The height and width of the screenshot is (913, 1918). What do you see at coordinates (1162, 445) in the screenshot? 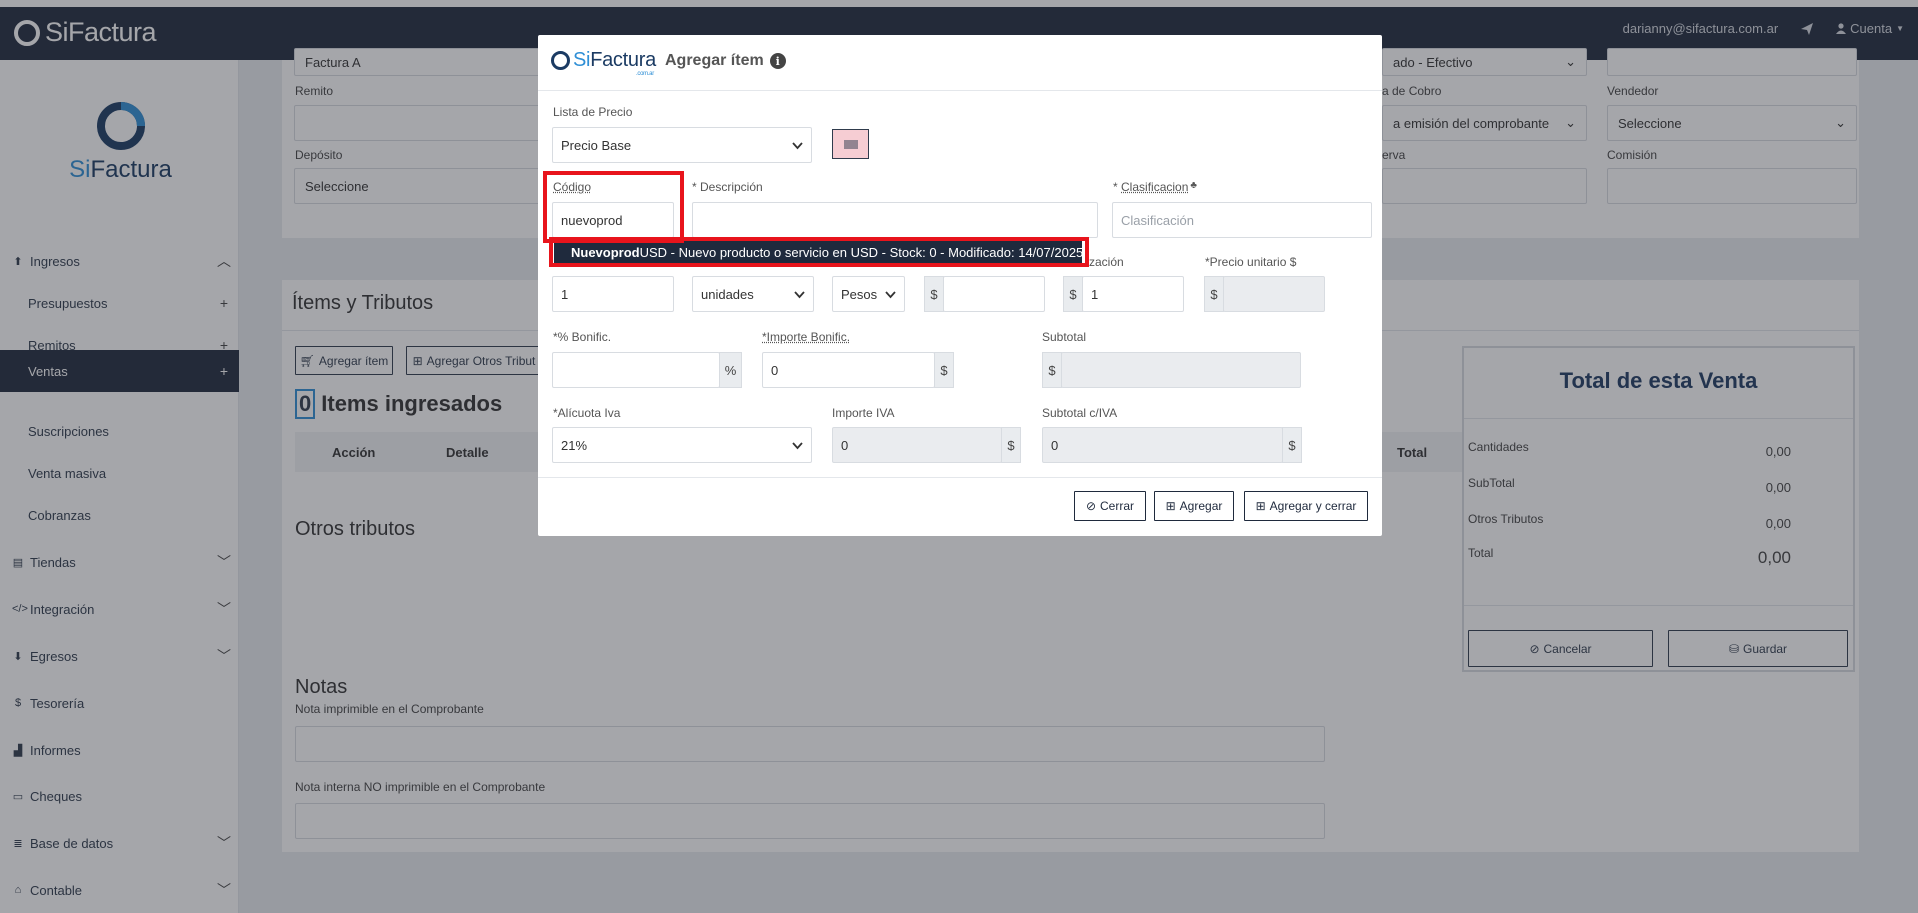
I see `subtotal-iva-input: 0` at bounding box center [1162, 445].